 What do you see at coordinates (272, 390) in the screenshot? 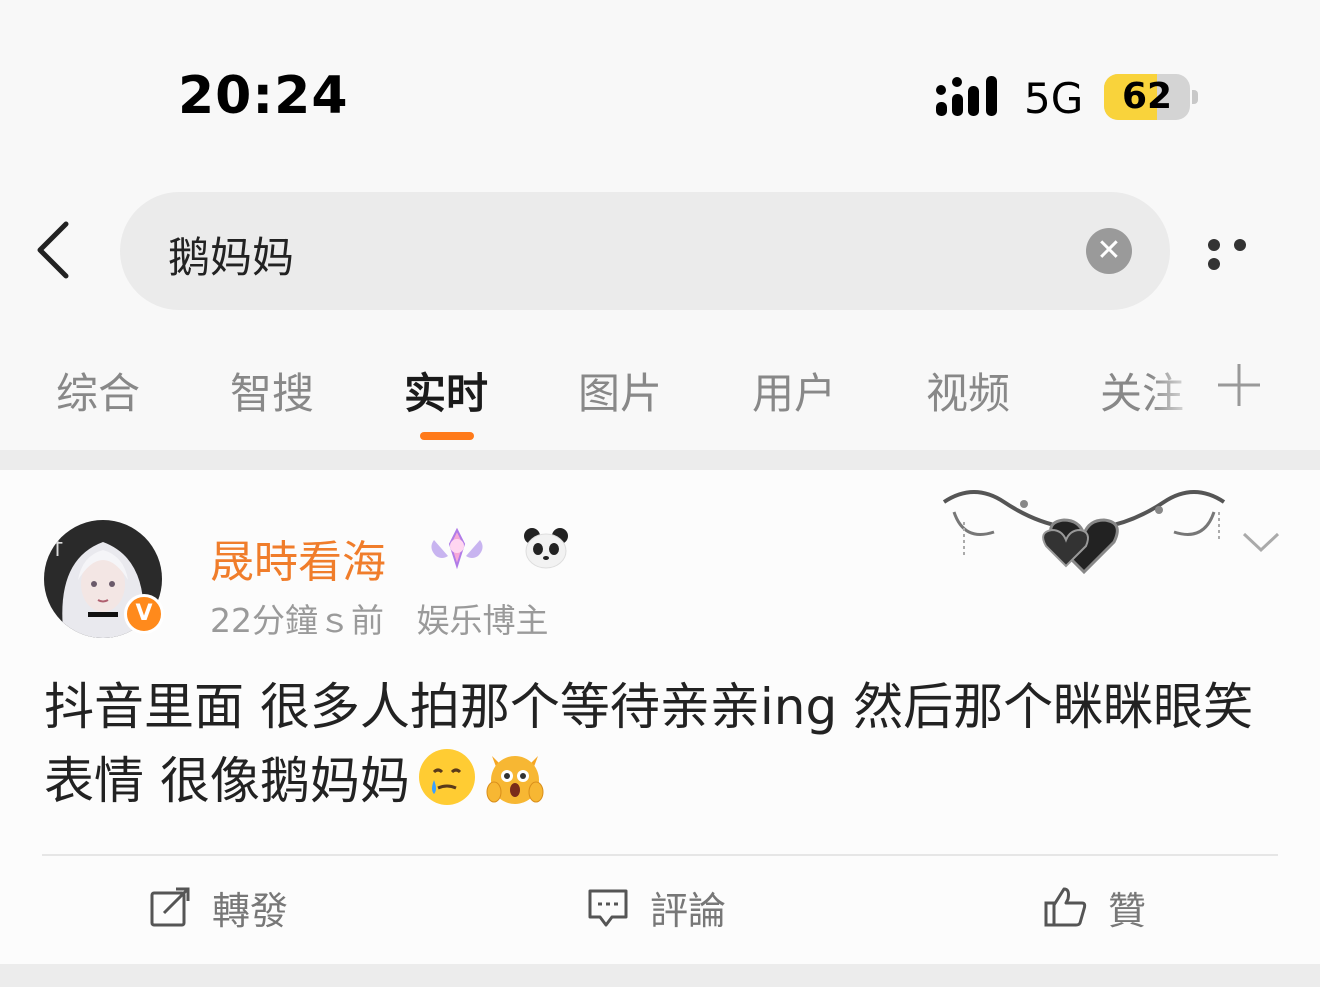
I see `tab-smart-search: 智搜` at bounding box center [272, 390].